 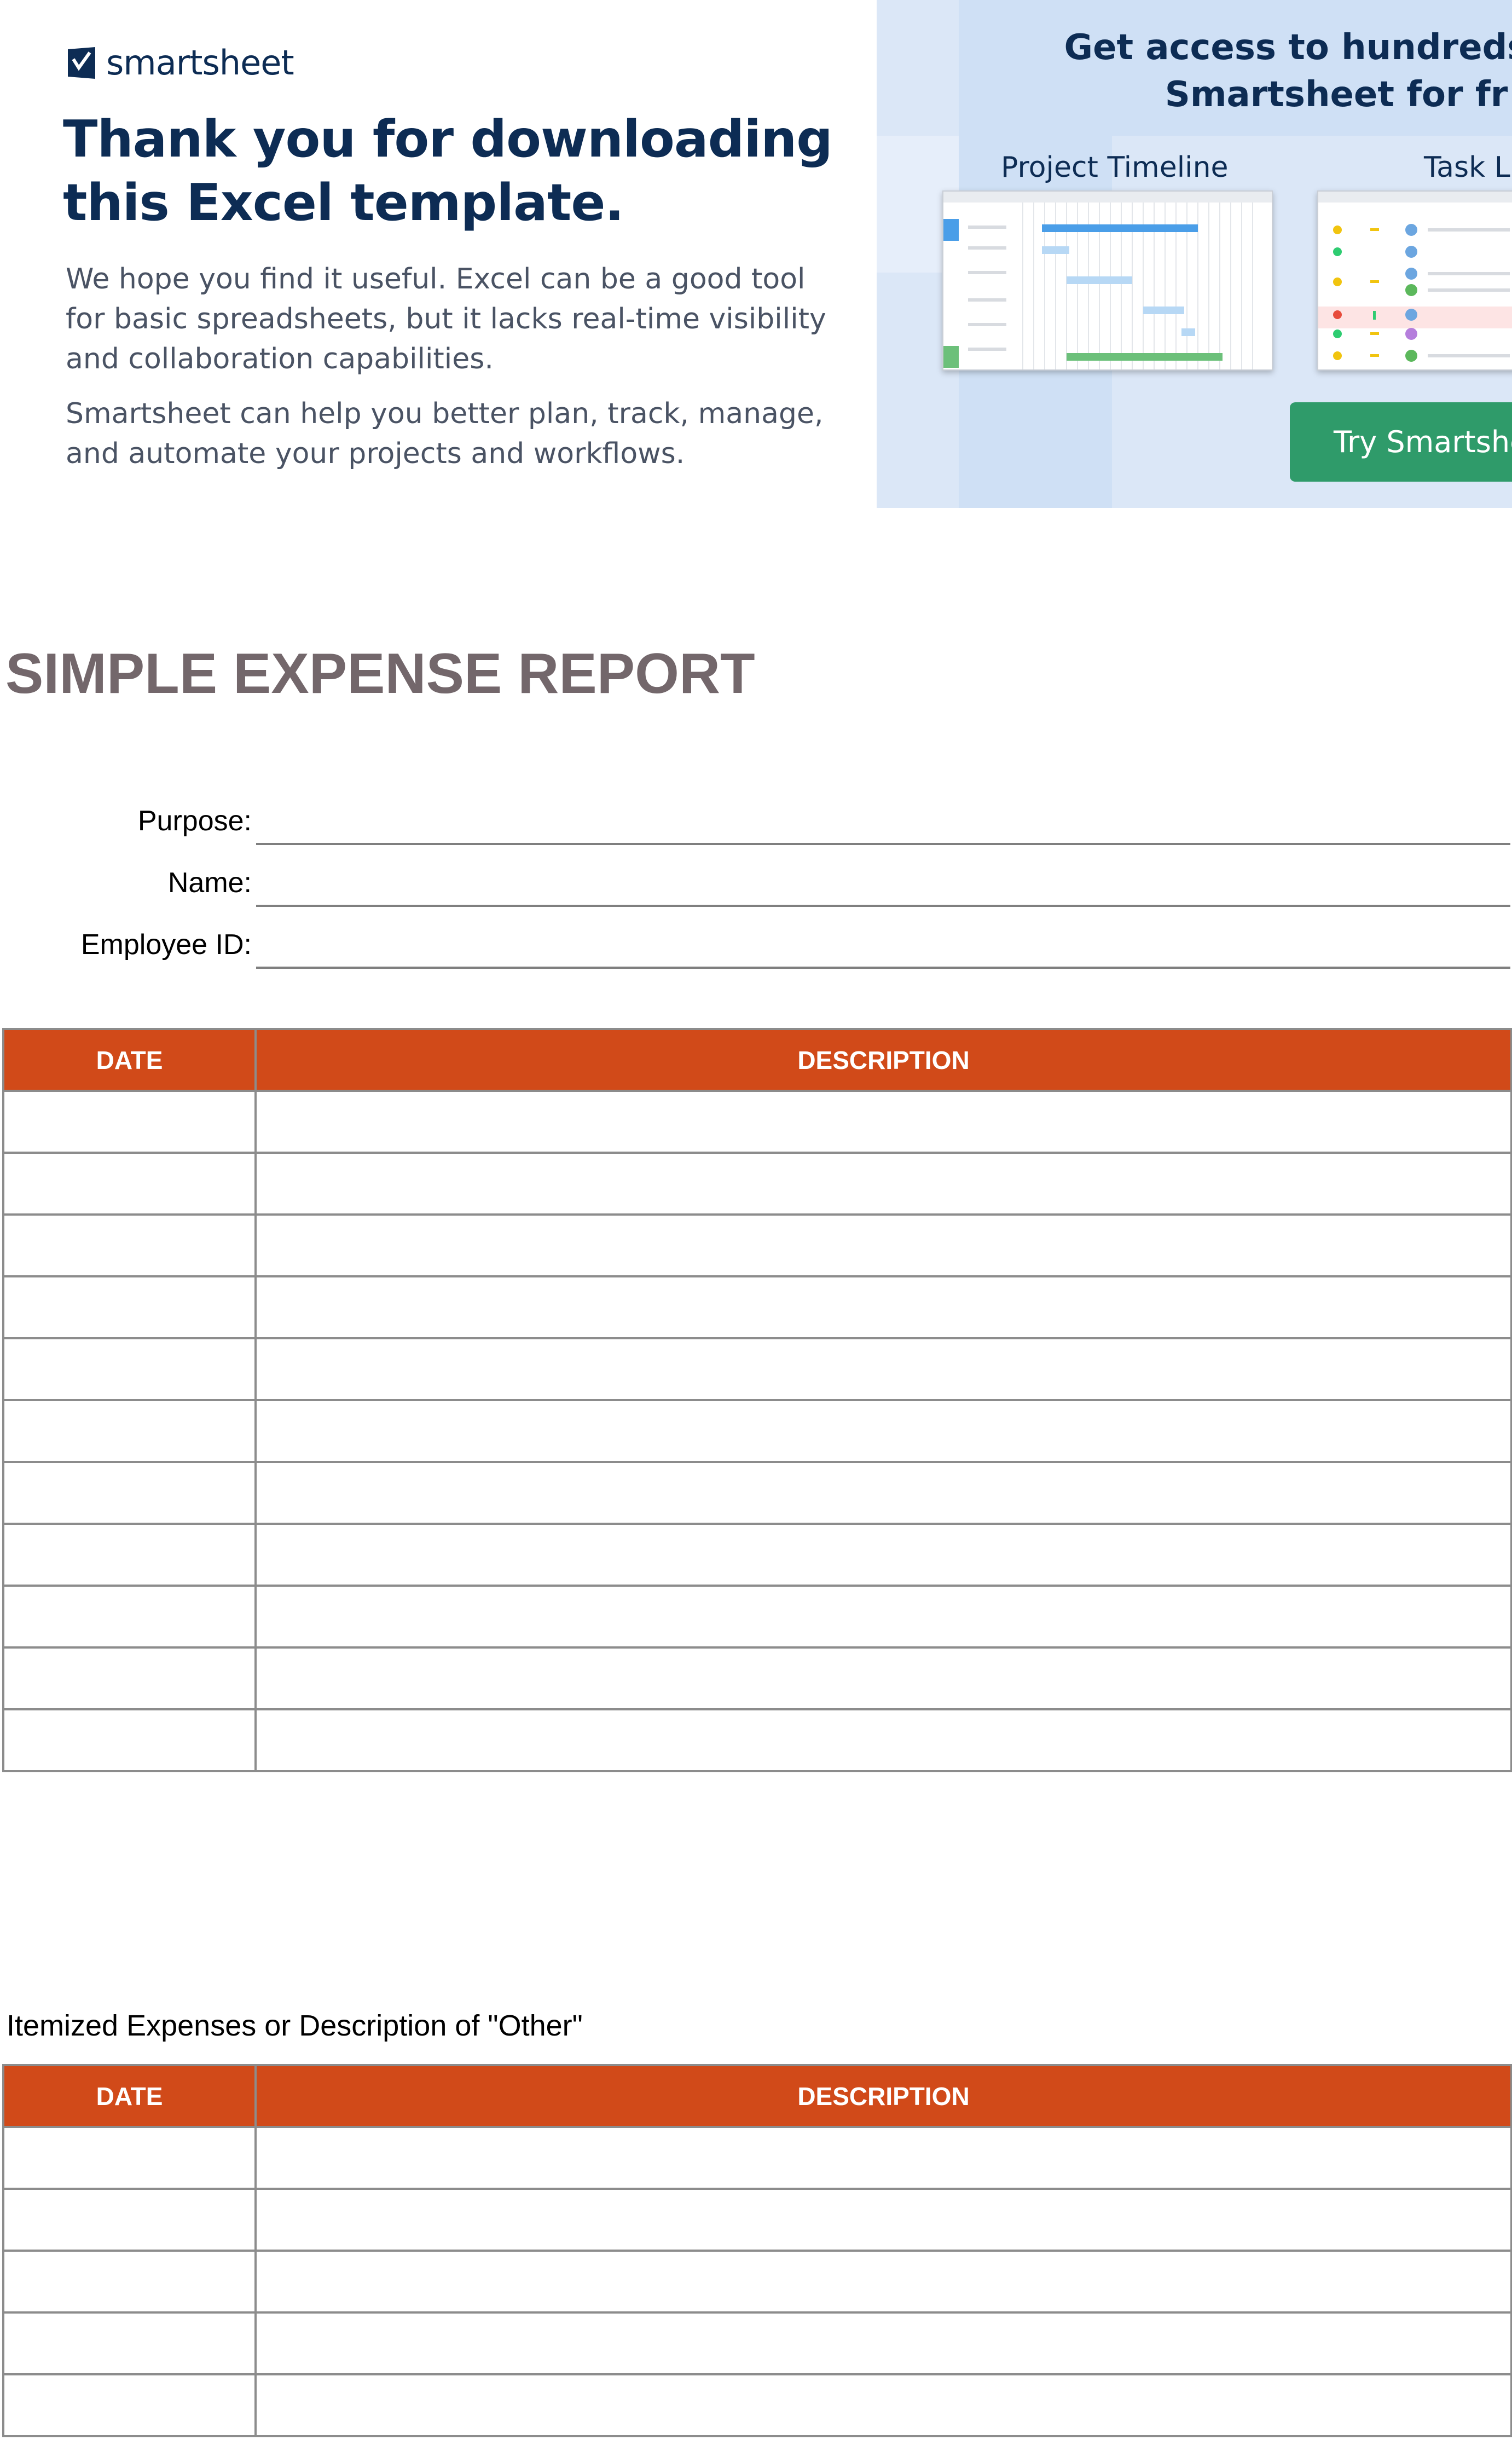 I want to click on task-list-thumbnail, so click(x=1414, y=280).